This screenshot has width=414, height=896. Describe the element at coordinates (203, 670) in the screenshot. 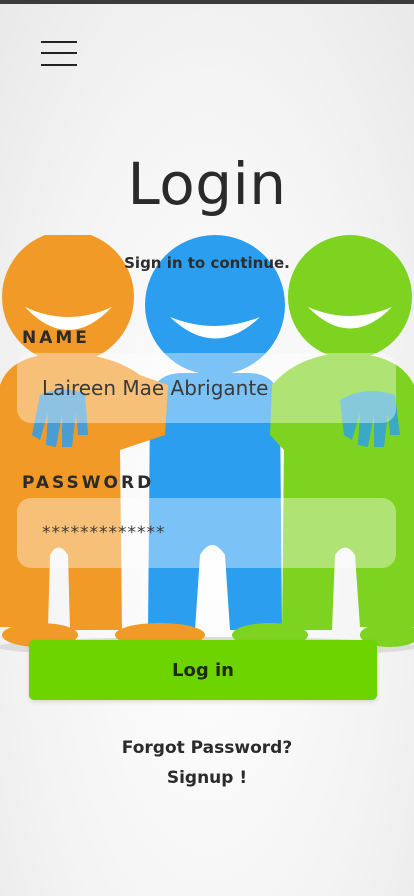

I see `login-button: Log in` at that location.